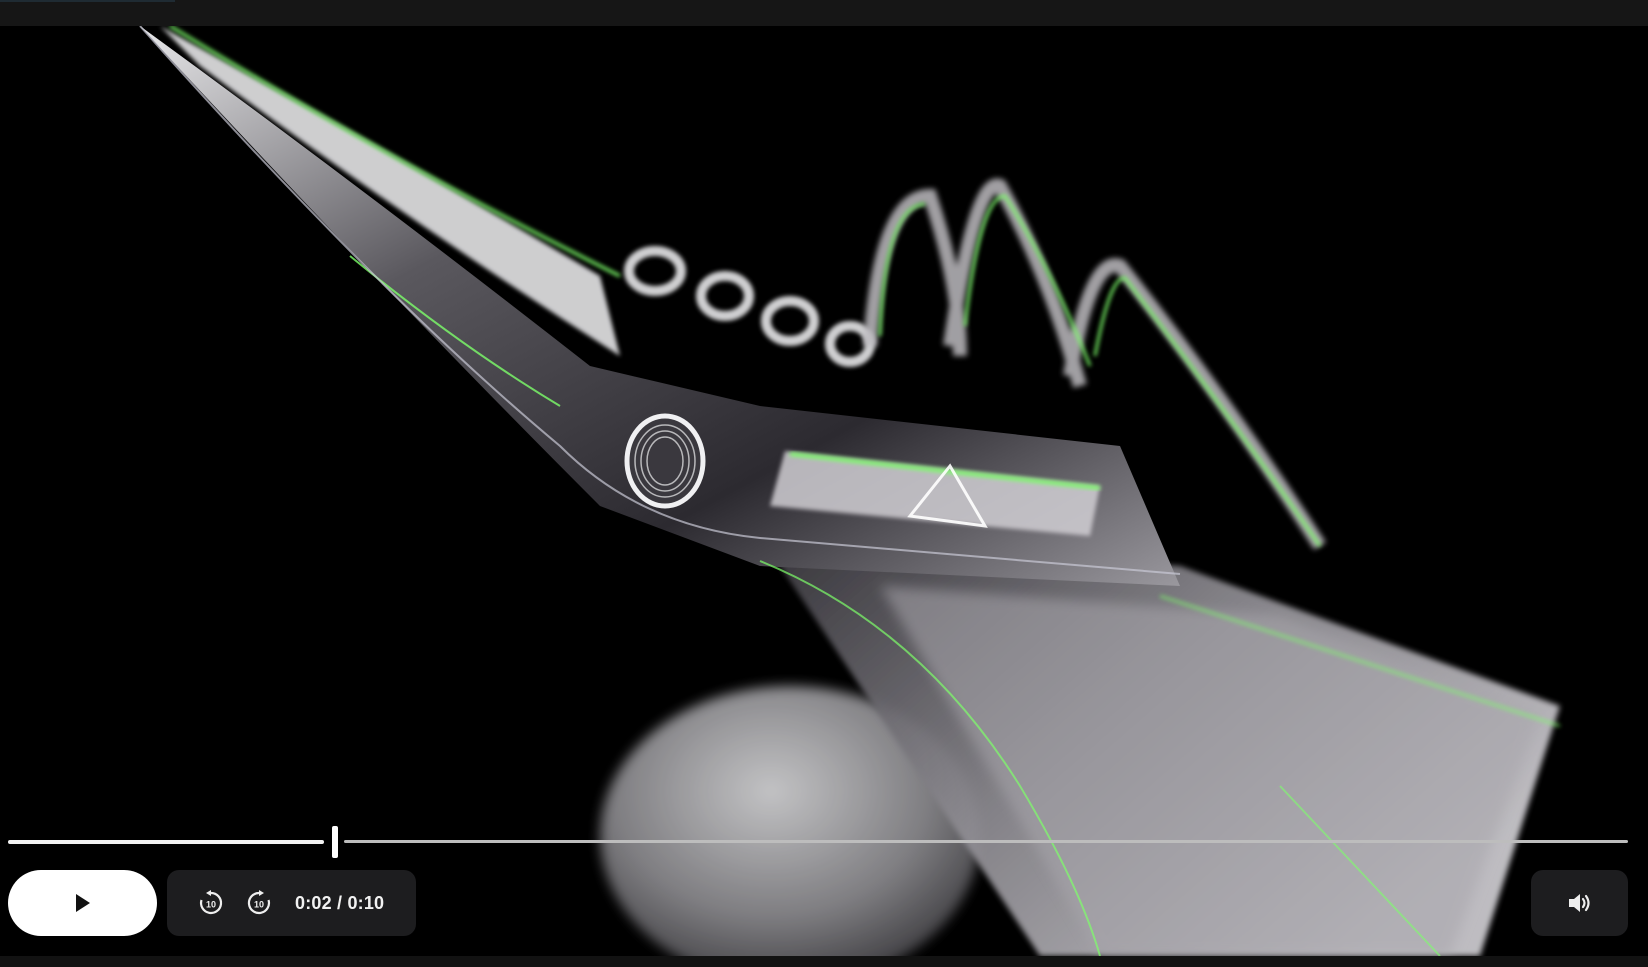 The height and width of the screenshot is (967, 1648). I want to click on top-bar, so click(824, 13).